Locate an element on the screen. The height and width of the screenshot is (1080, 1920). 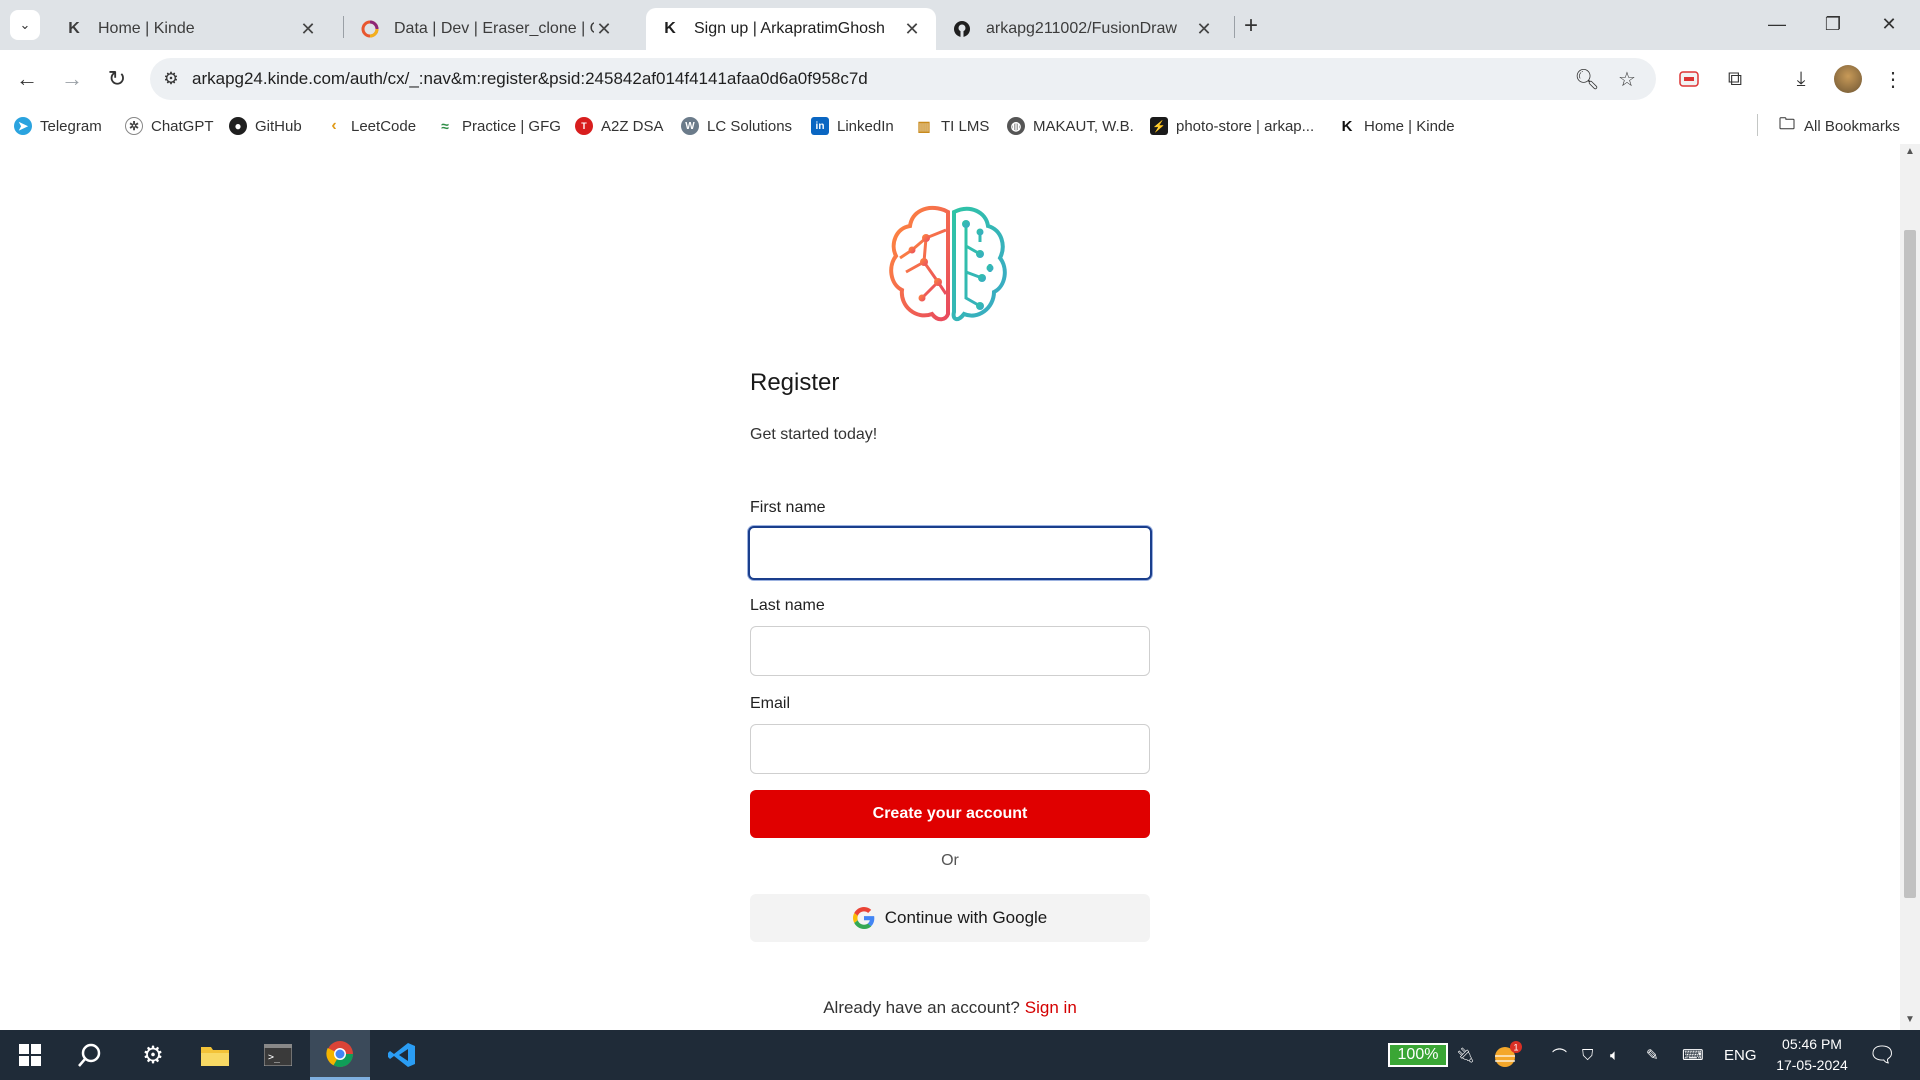
new-tab-plus-icon: + is located at coordinates (1251, 26).